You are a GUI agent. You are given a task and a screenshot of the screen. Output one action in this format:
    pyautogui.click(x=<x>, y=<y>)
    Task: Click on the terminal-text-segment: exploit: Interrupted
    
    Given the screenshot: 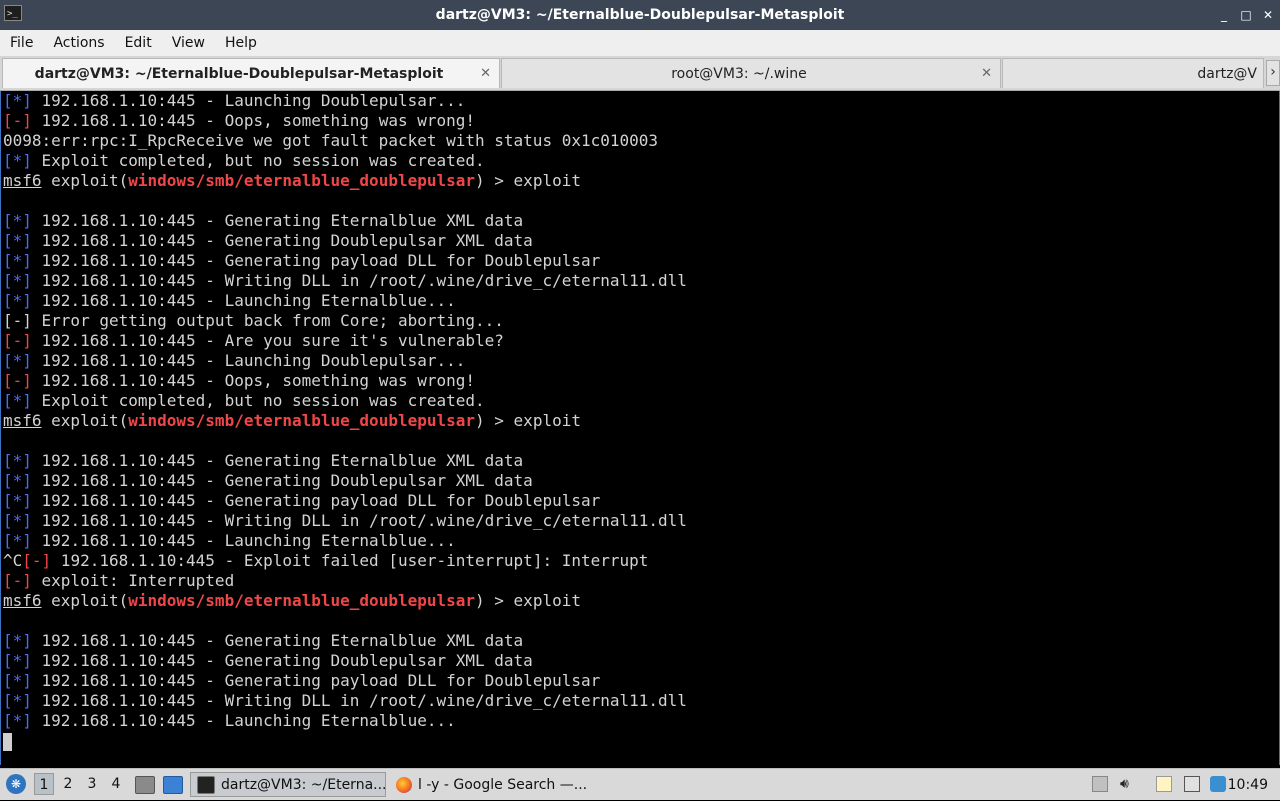 What is the action you would take?
    pyautogui.click(x=133, y=580)
    